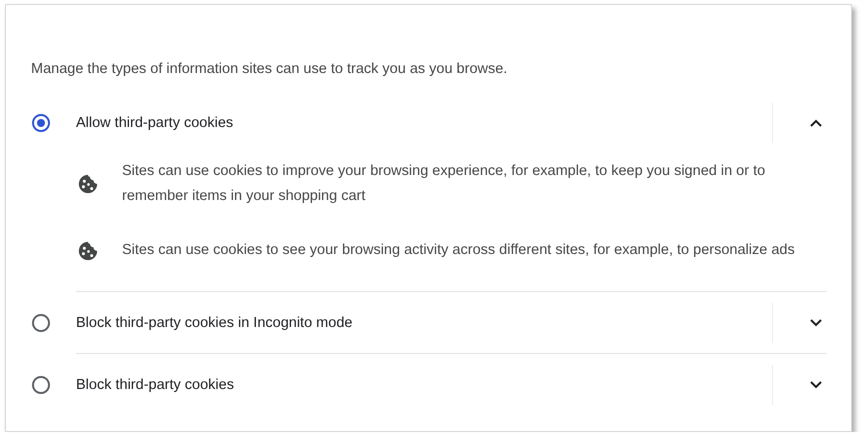 The height and width of the screenshot is (445, 866). I want to click on description-text: Manage the types of information sites can use to track you as you browse., so click(269, 69).